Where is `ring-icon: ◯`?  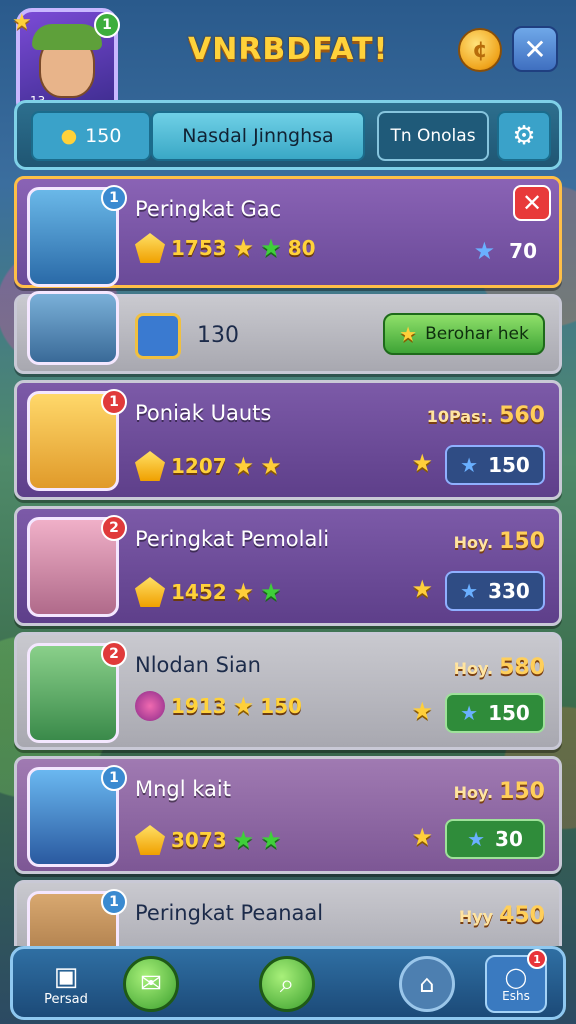
ring-icon: ◯ is located at coordinates (516, 977).